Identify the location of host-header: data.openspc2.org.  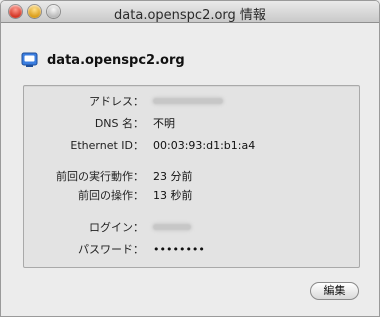
(103, 60).